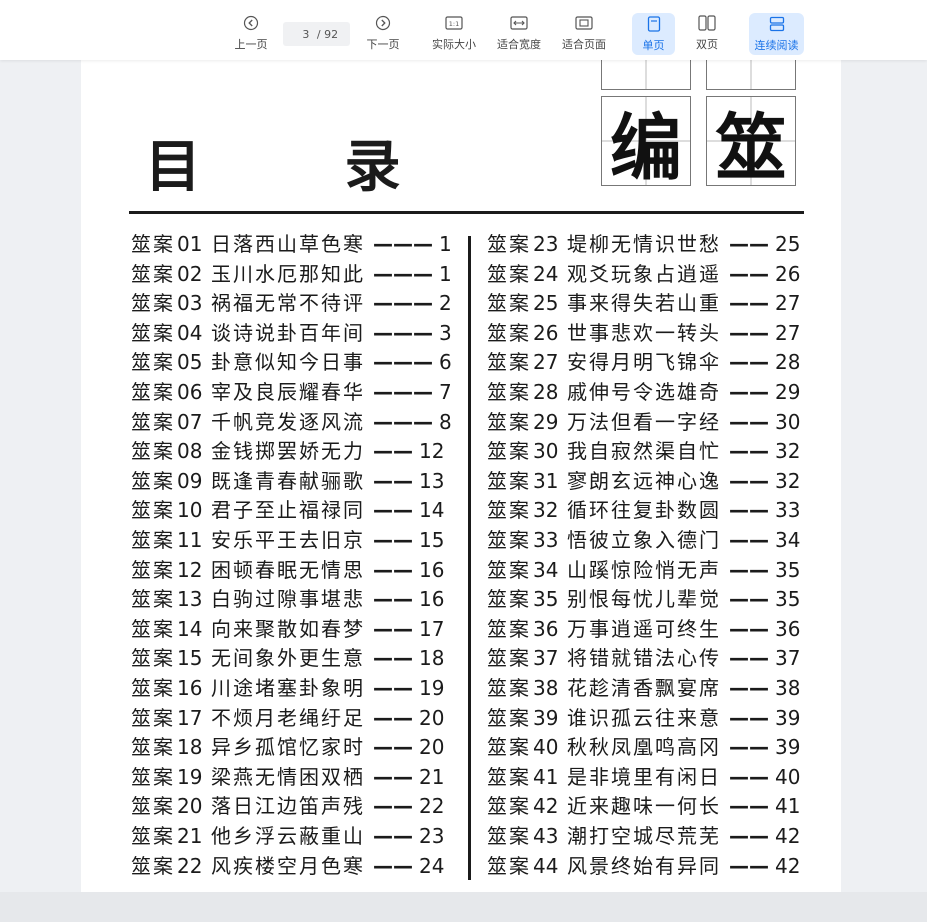  Describe the element at coordinates (788, 510) in the screenshot. I see `toc-entry-page: 33` at that location.